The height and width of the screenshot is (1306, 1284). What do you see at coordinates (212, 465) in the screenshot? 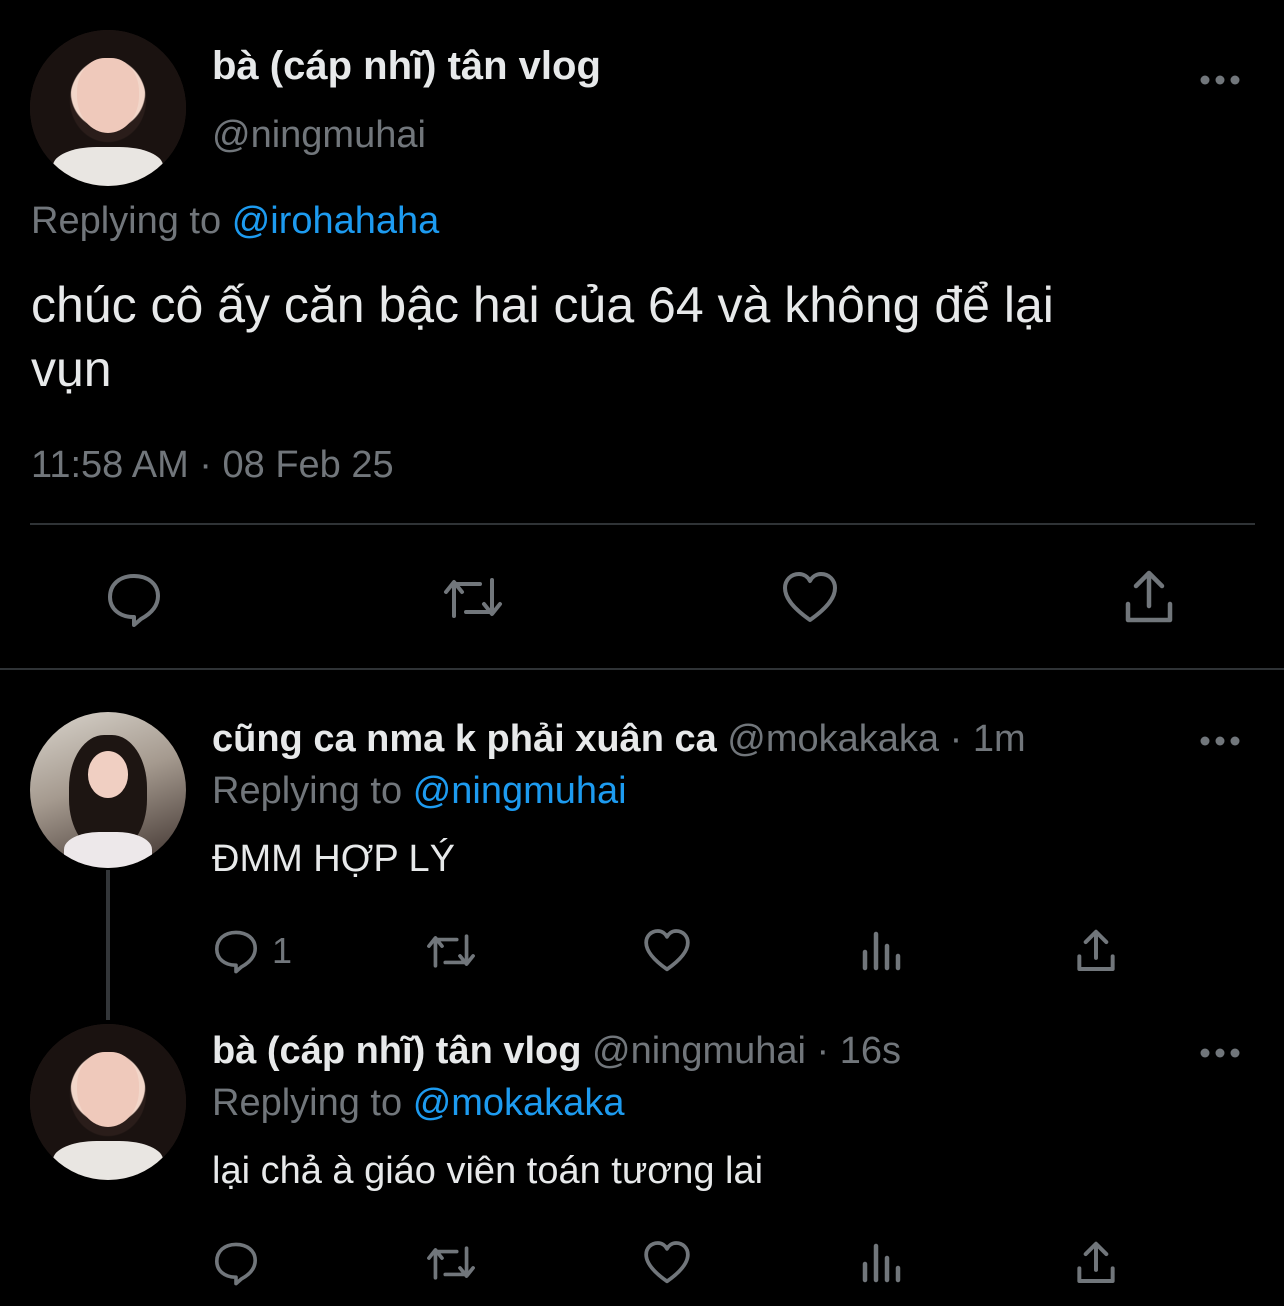
I see `timestamp: 11:58 AM · 08 Feb 25` at bounding box center [212, 465].